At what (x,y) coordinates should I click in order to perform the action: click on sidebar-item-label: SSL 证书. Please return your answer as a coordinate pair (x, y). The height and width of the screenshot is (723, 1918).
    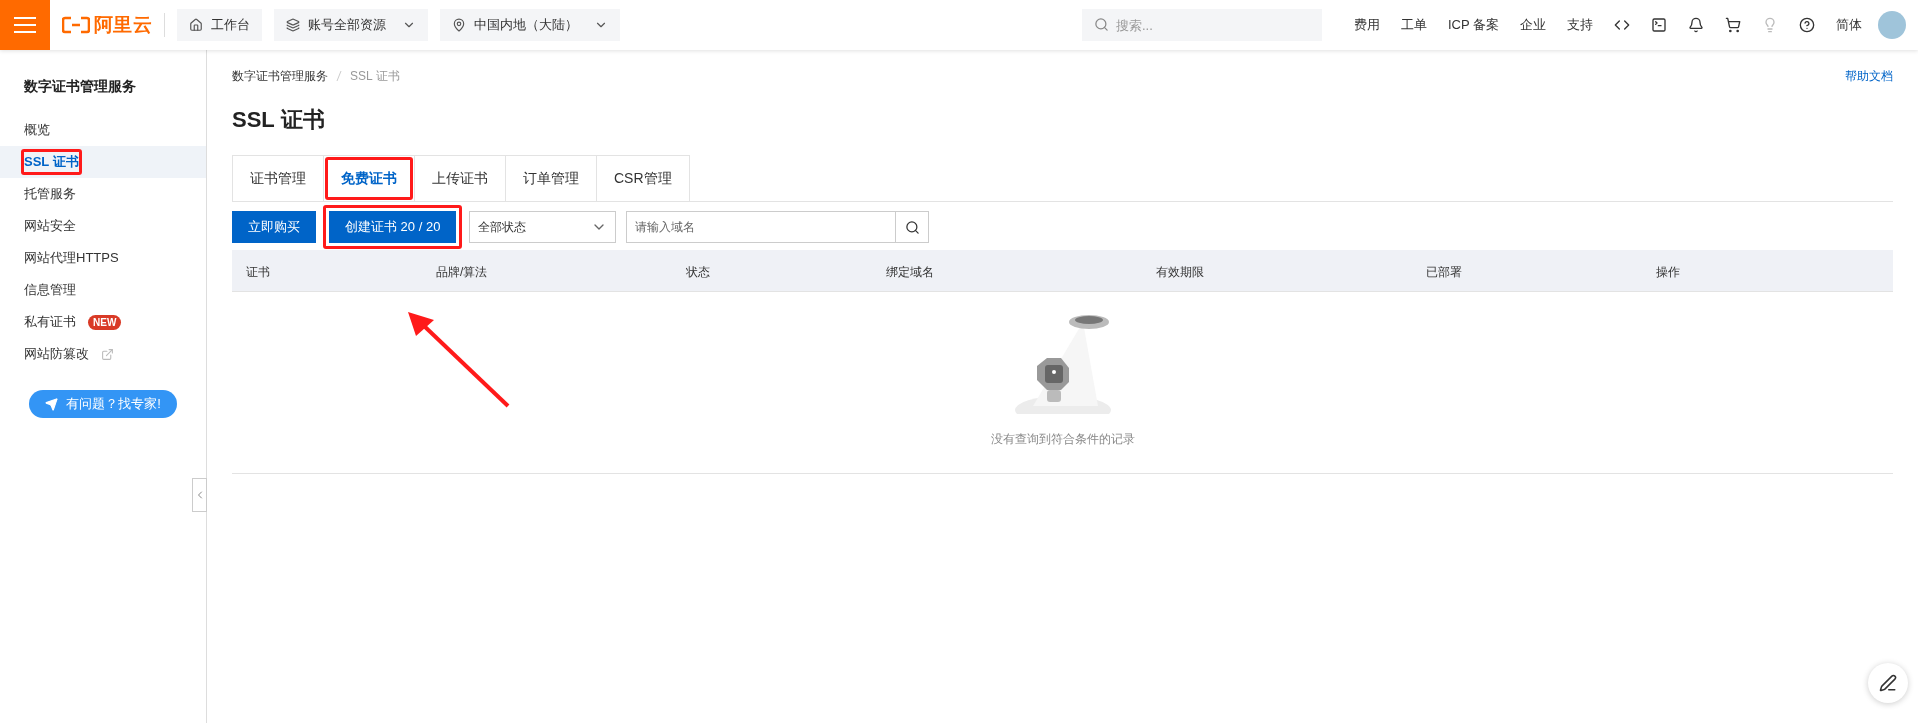
    Looking at the image, I should click on (51, 162).